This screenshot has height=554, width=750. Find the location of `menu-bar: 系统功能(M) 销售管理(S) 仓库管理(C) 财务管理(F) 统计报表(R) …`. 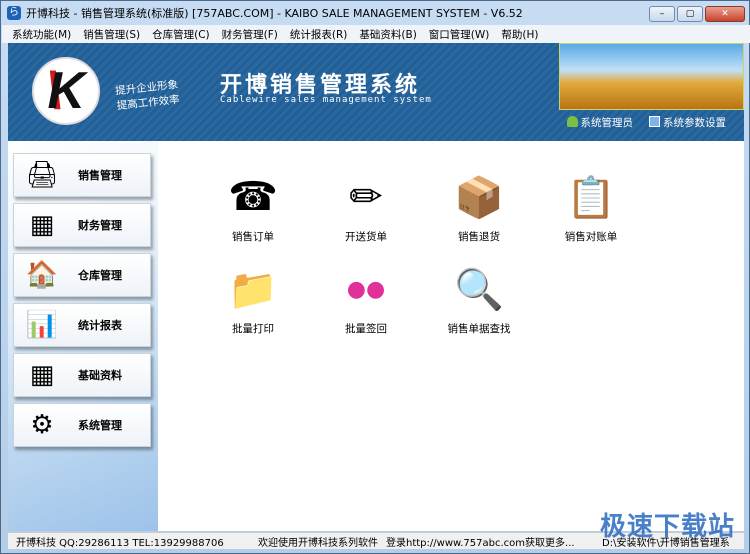

menu-bar: 系统功能(M) 销售管理(S) 仓库管理(C) 财务管理(F) 统计报表(R) … is located at coordinates (376, 34).